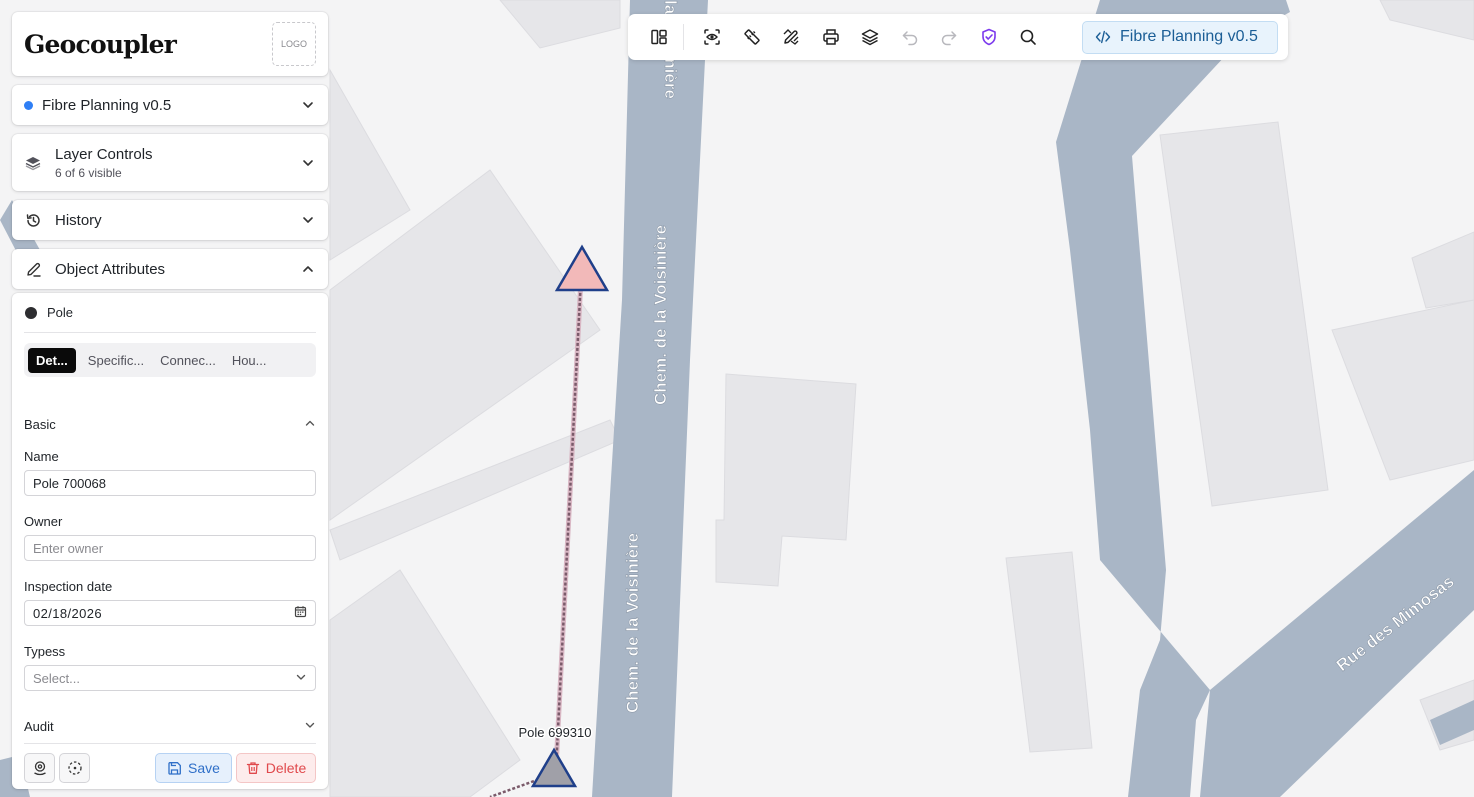  I want to click on focus-view-icon, so click(712, 37).